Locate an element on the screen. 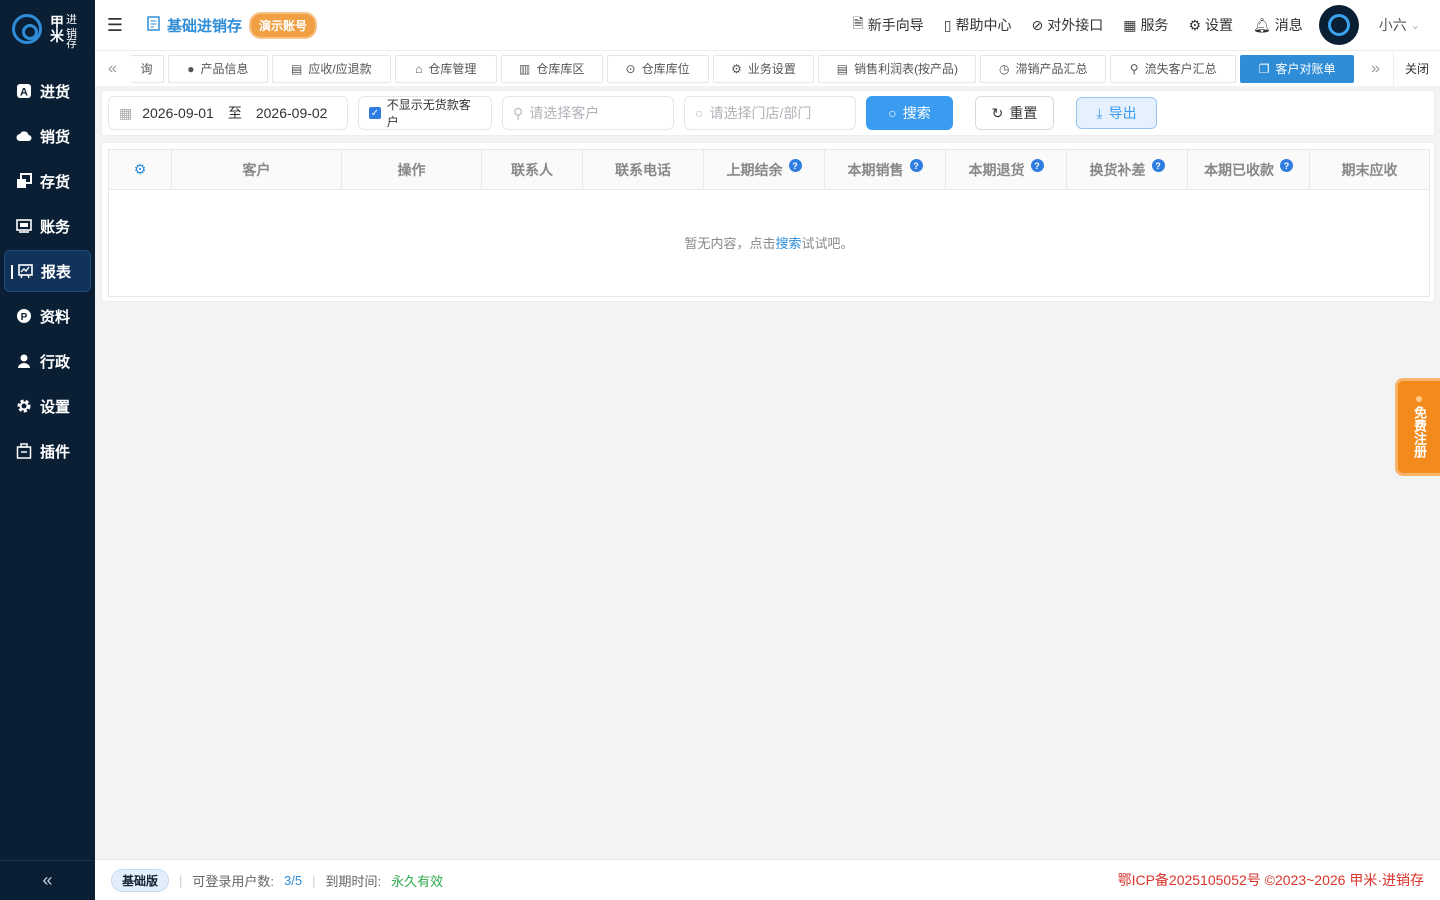 The image size is (1440, 900). close-tabs-button: 关闭 is located at coordinates (1416, 68).